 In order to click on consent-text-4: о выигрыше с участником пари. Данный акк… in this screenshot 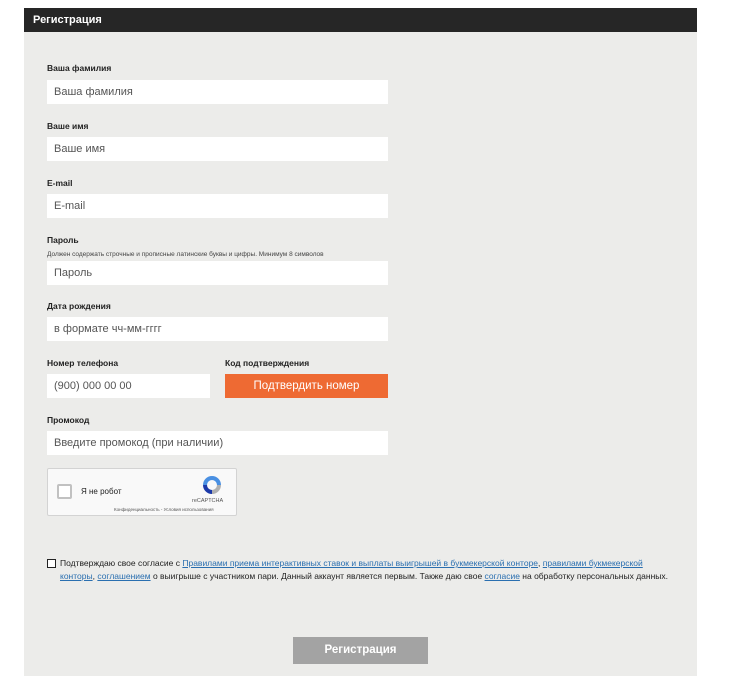, I will do `click(317, 575)`.